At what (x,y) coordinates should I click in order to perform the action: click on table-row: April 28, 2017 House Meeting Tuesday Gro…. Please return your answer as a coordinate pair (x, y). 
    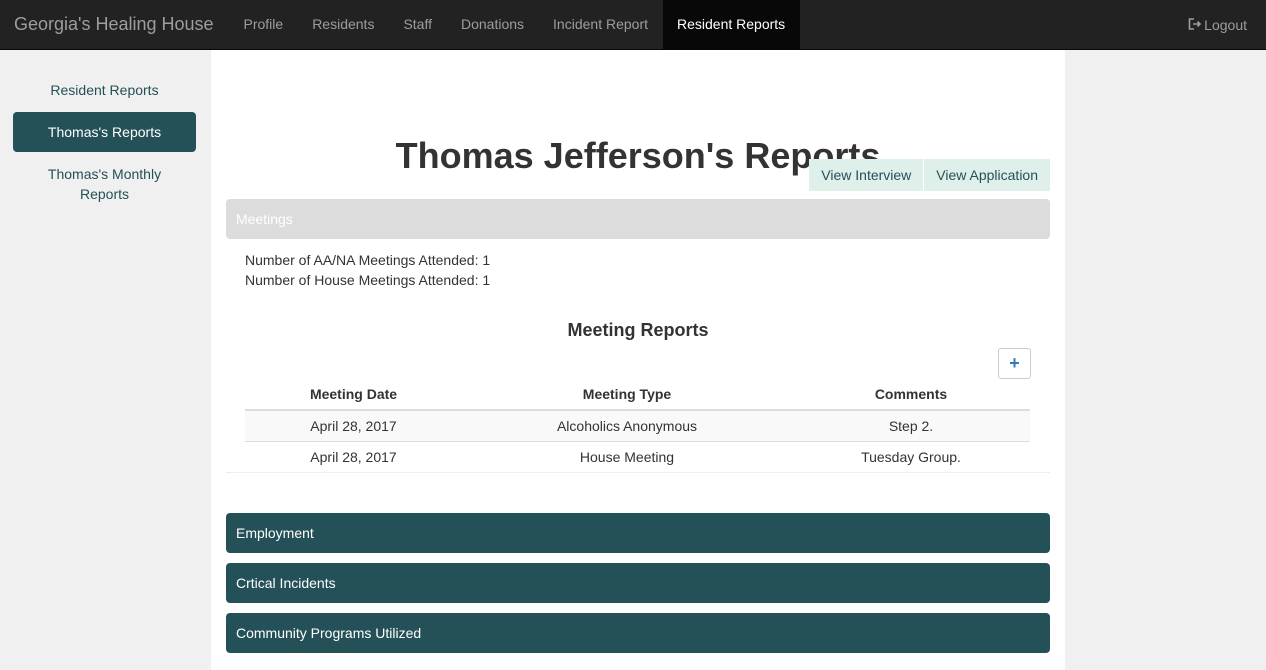
    Looking at the image, I should click on (637, 456).